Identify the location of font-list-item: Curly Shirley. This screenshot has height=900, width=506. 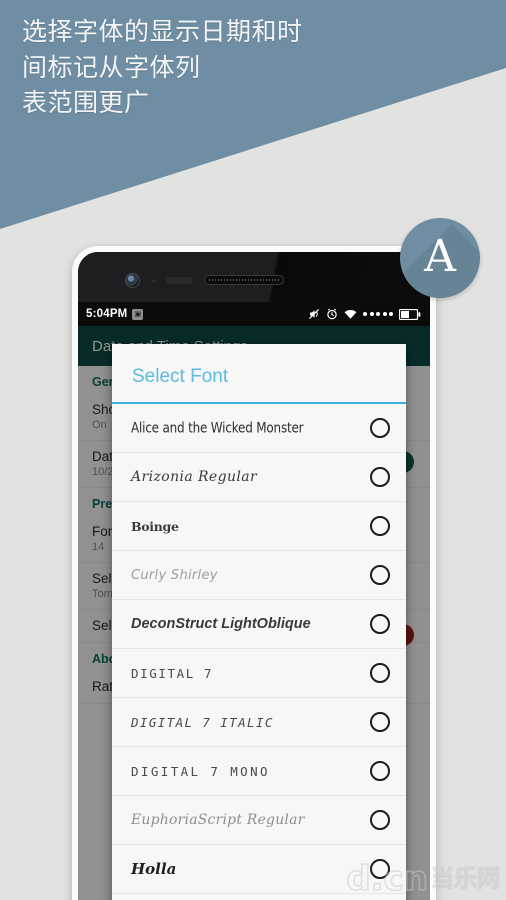
(259, 575).